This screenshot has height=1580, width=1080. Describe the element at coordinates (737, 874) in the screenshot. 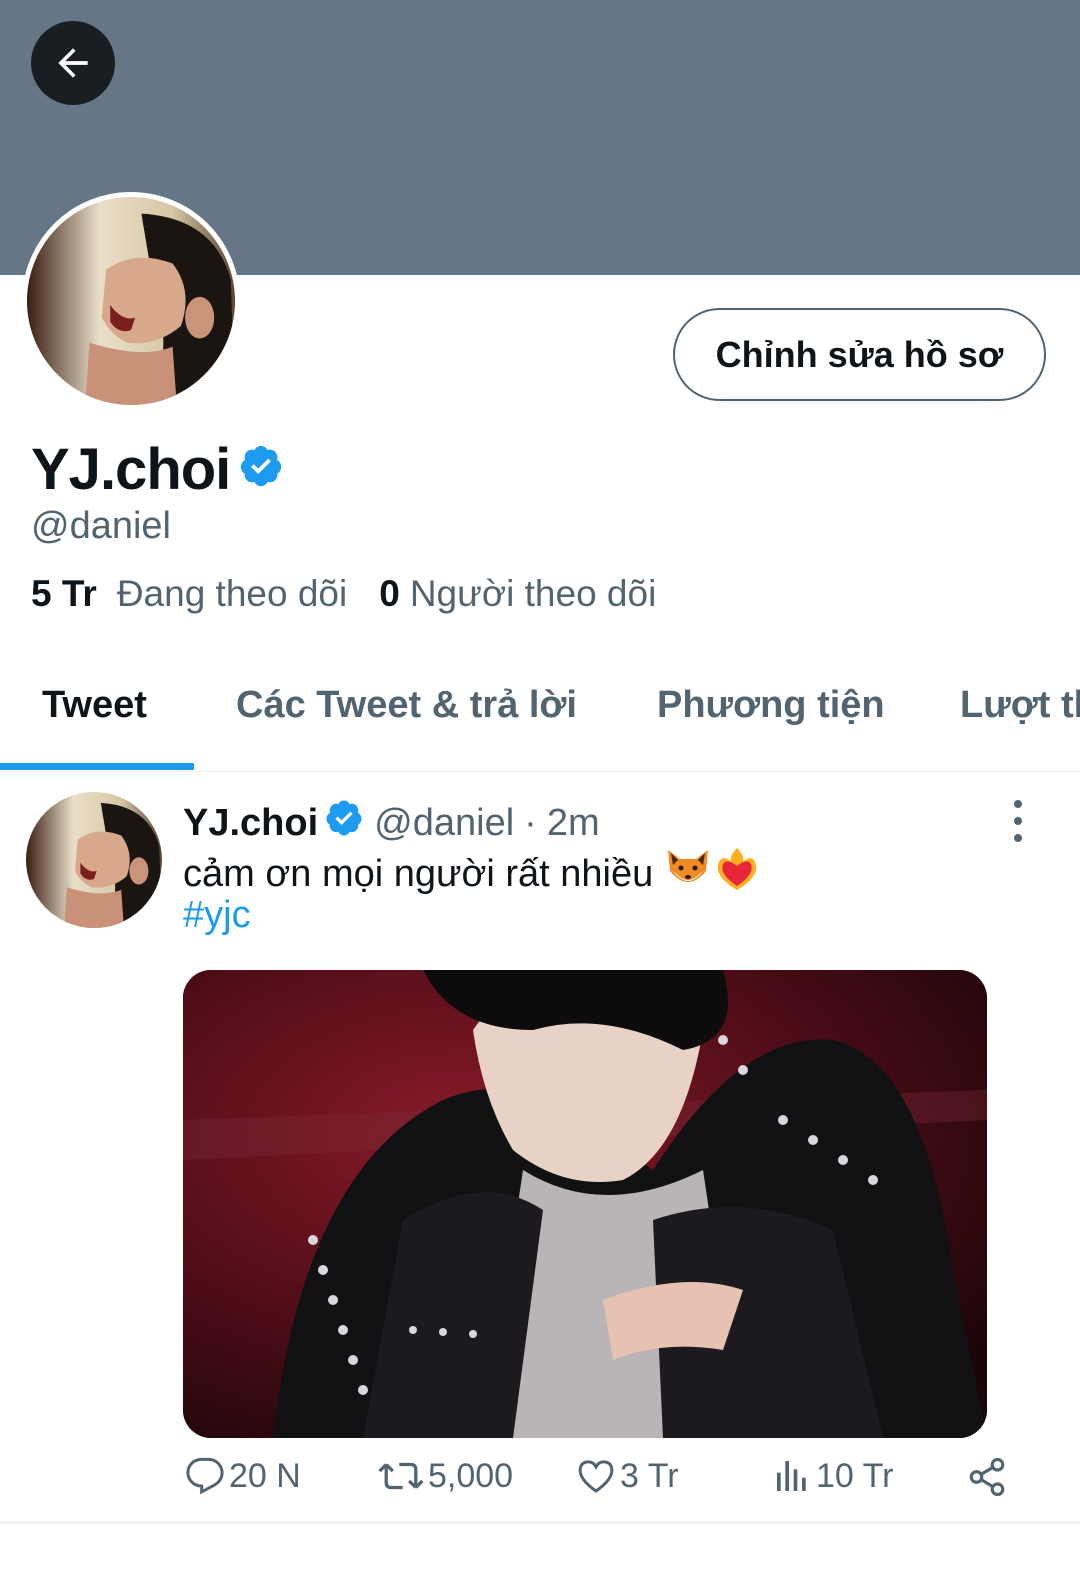

I see `heart-on-fire-emoji` at that location.